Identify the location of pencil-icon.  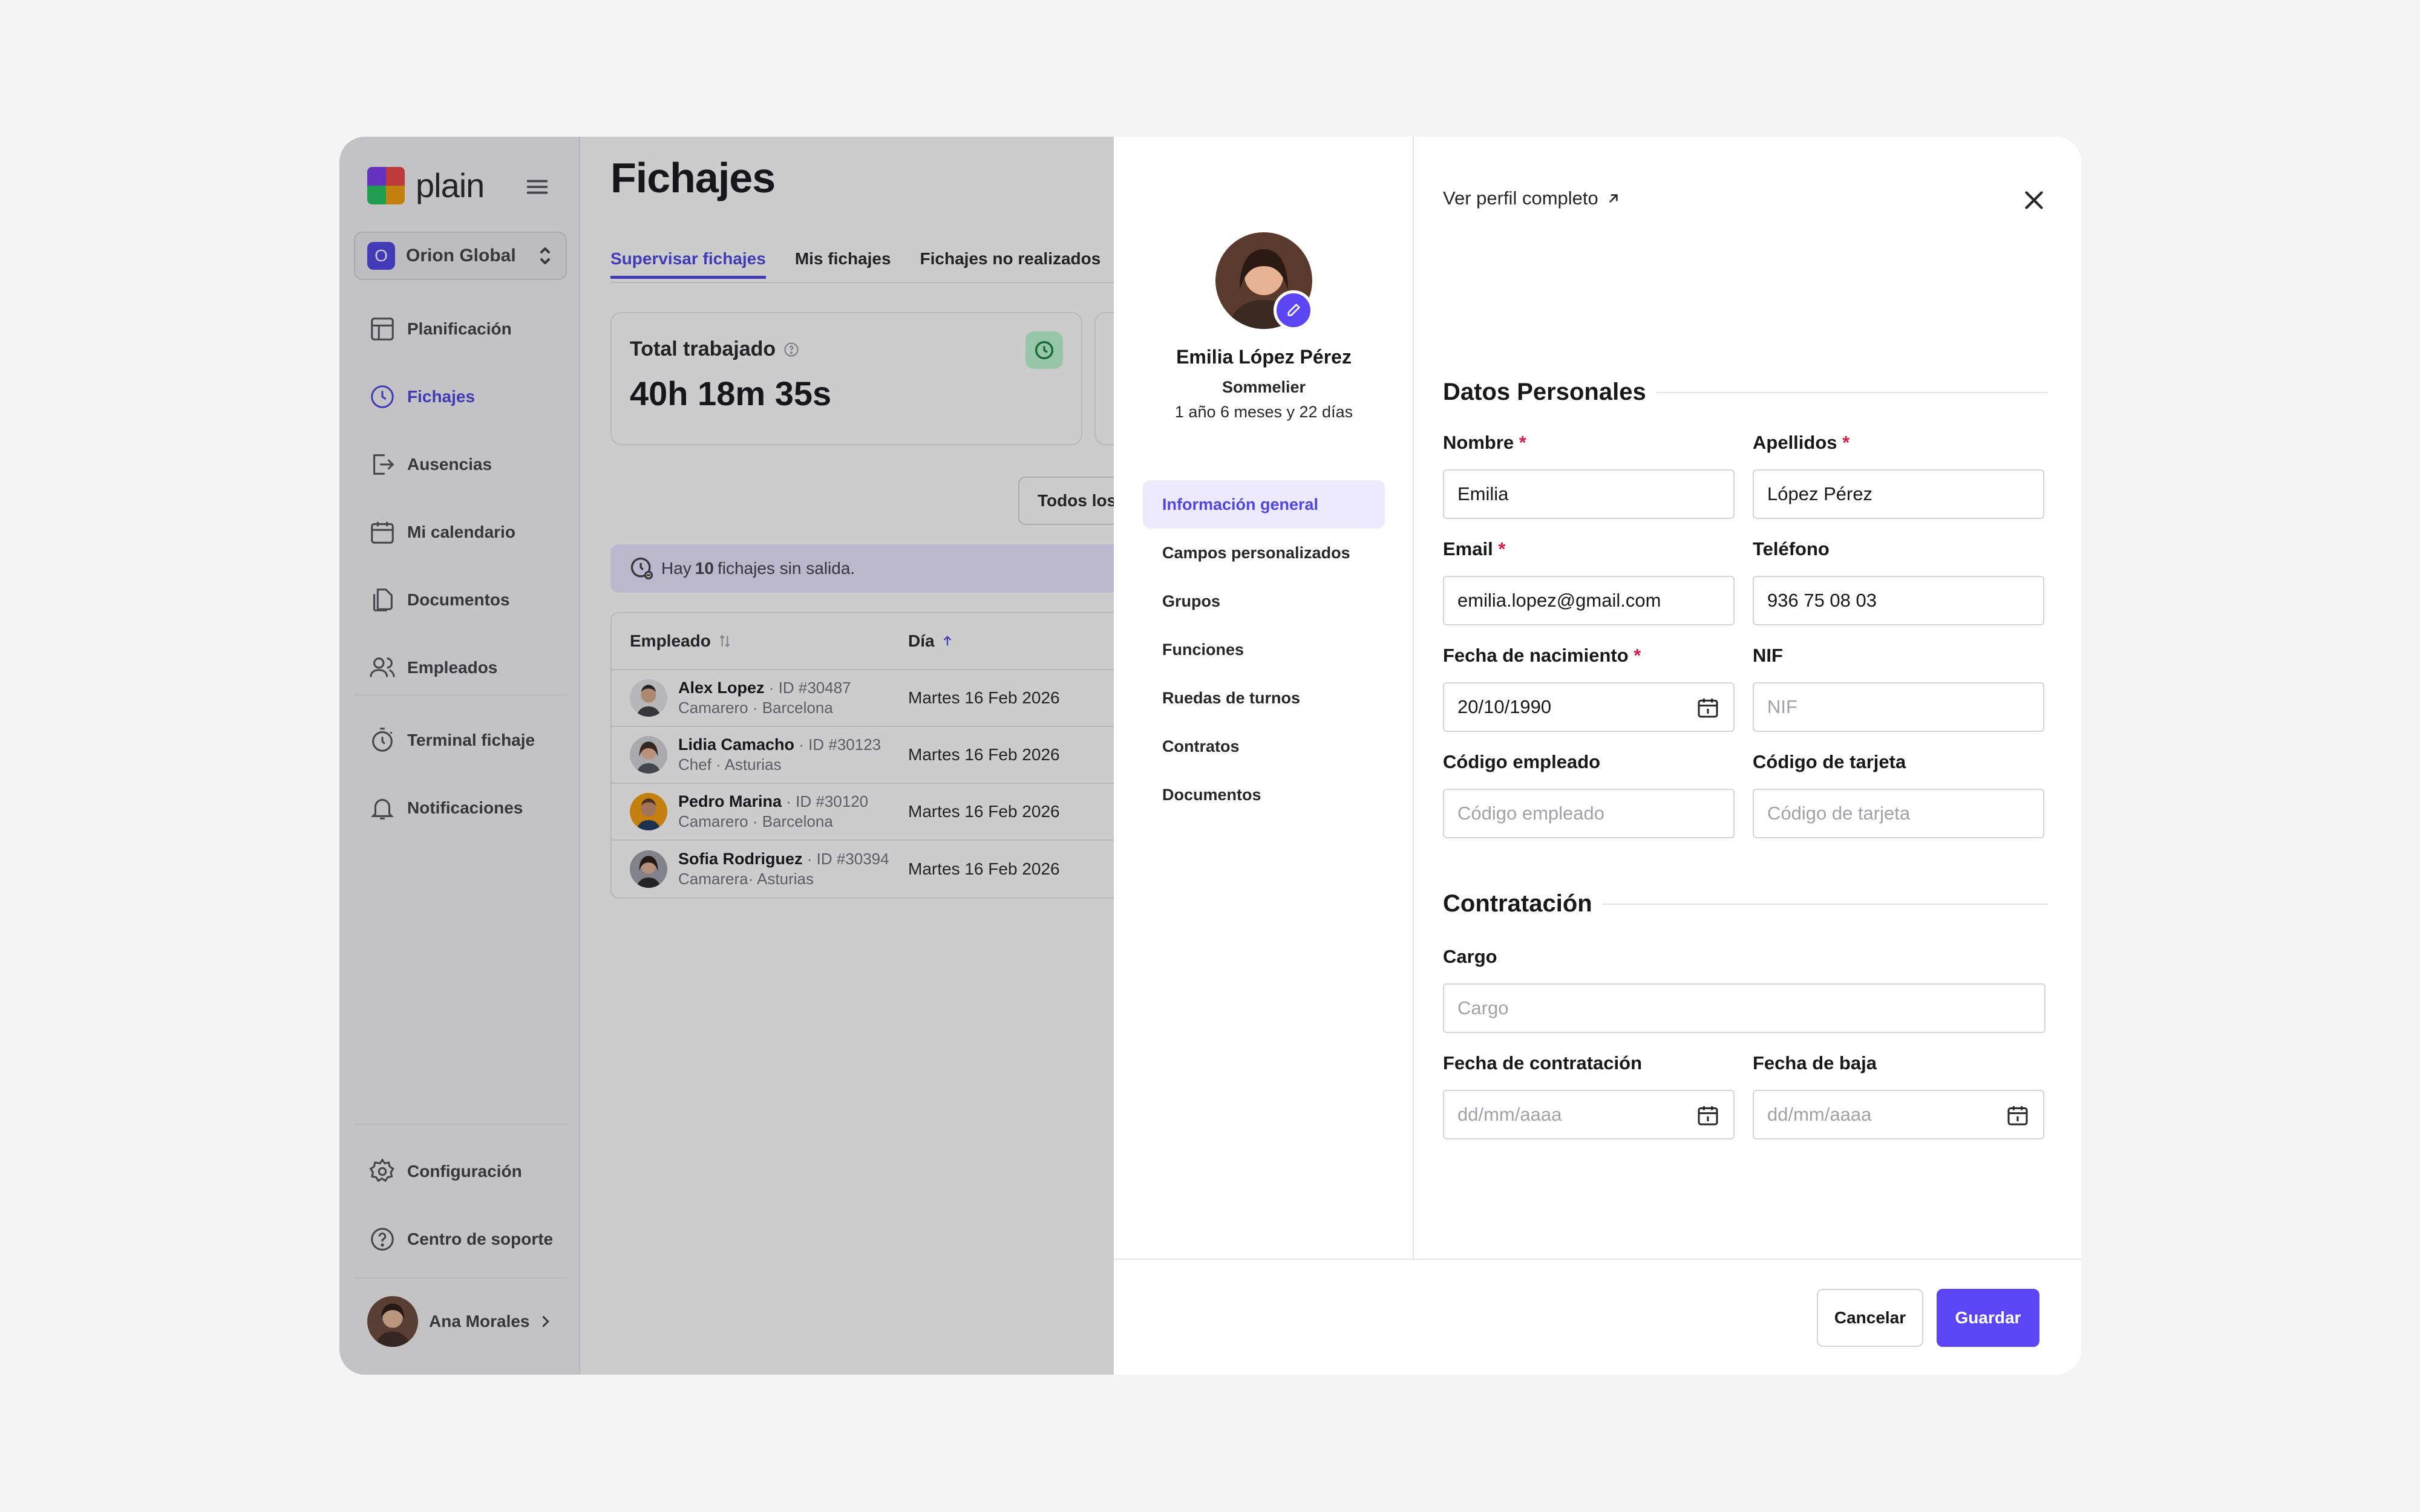
(1294, 309).